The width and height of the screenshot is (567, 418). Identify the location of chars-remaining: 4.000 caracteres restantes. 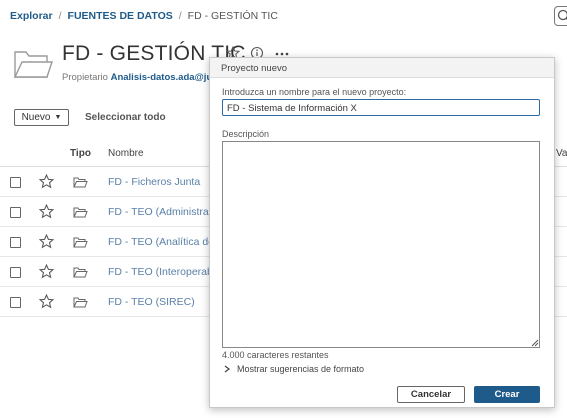
(275, 355).